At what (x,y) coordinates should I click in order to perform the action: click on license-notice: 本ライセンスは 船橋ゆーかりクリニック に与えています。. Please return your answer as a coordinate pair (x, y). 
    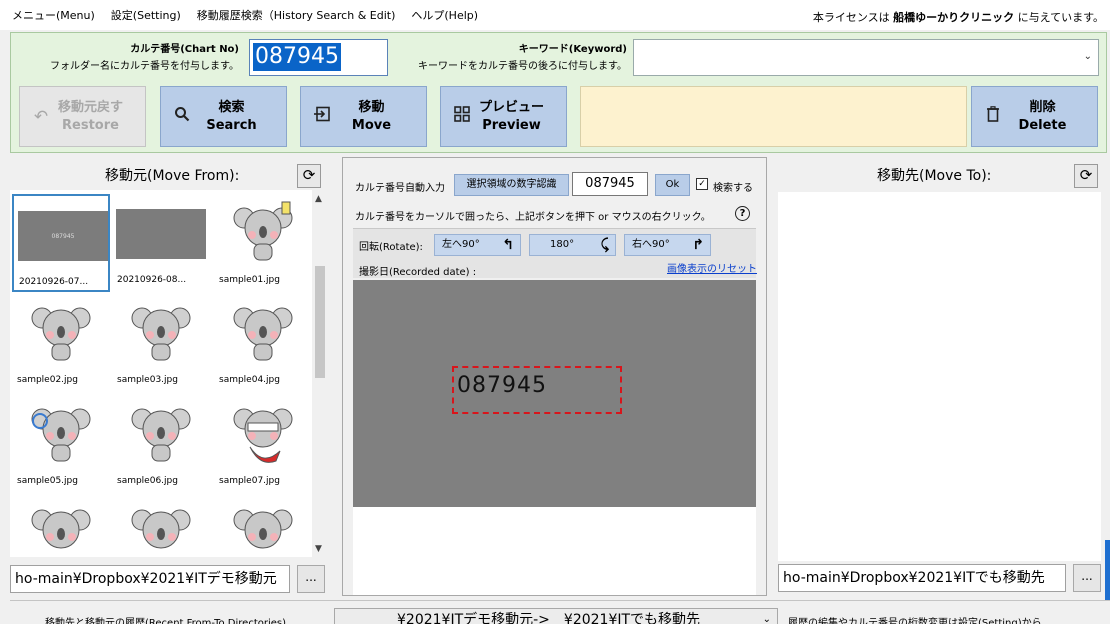
    Looking at the image, I should click on (958, 17).